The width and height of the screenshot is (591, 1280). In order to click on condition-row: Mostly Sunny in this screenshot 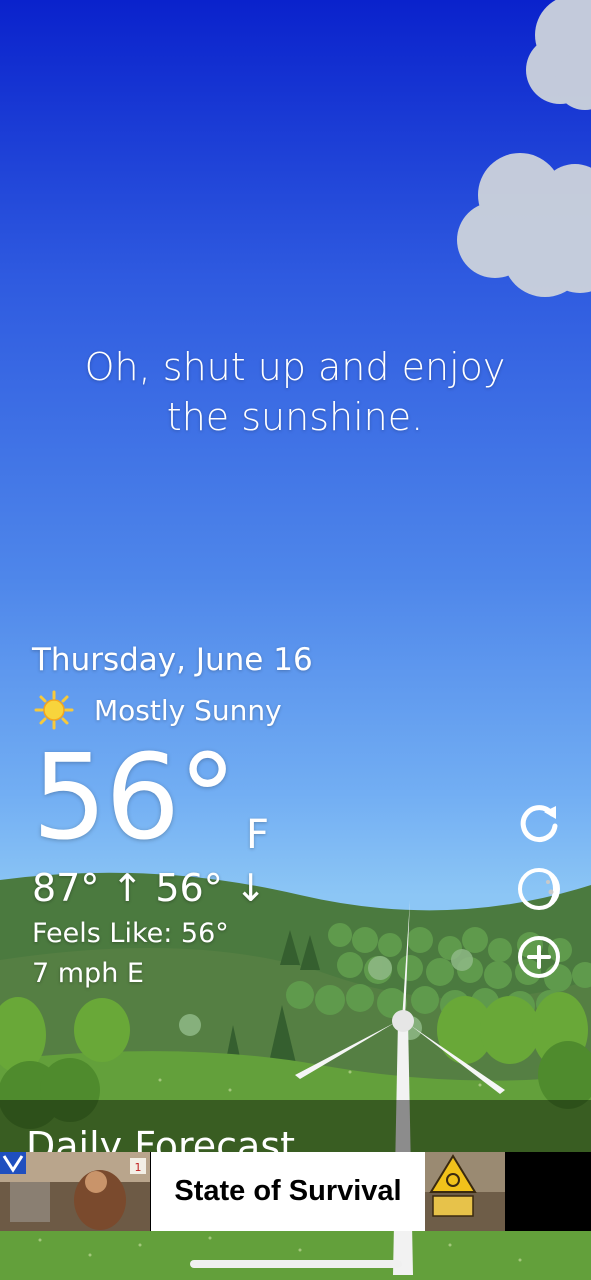, I will do `click(157, 710)`.